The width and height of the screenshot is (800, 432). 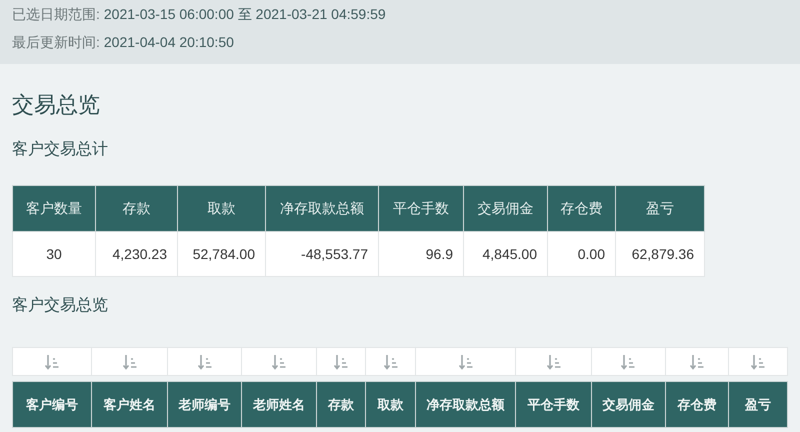 I want to click on column-header: 客户编号, so click(x=52, y=405).